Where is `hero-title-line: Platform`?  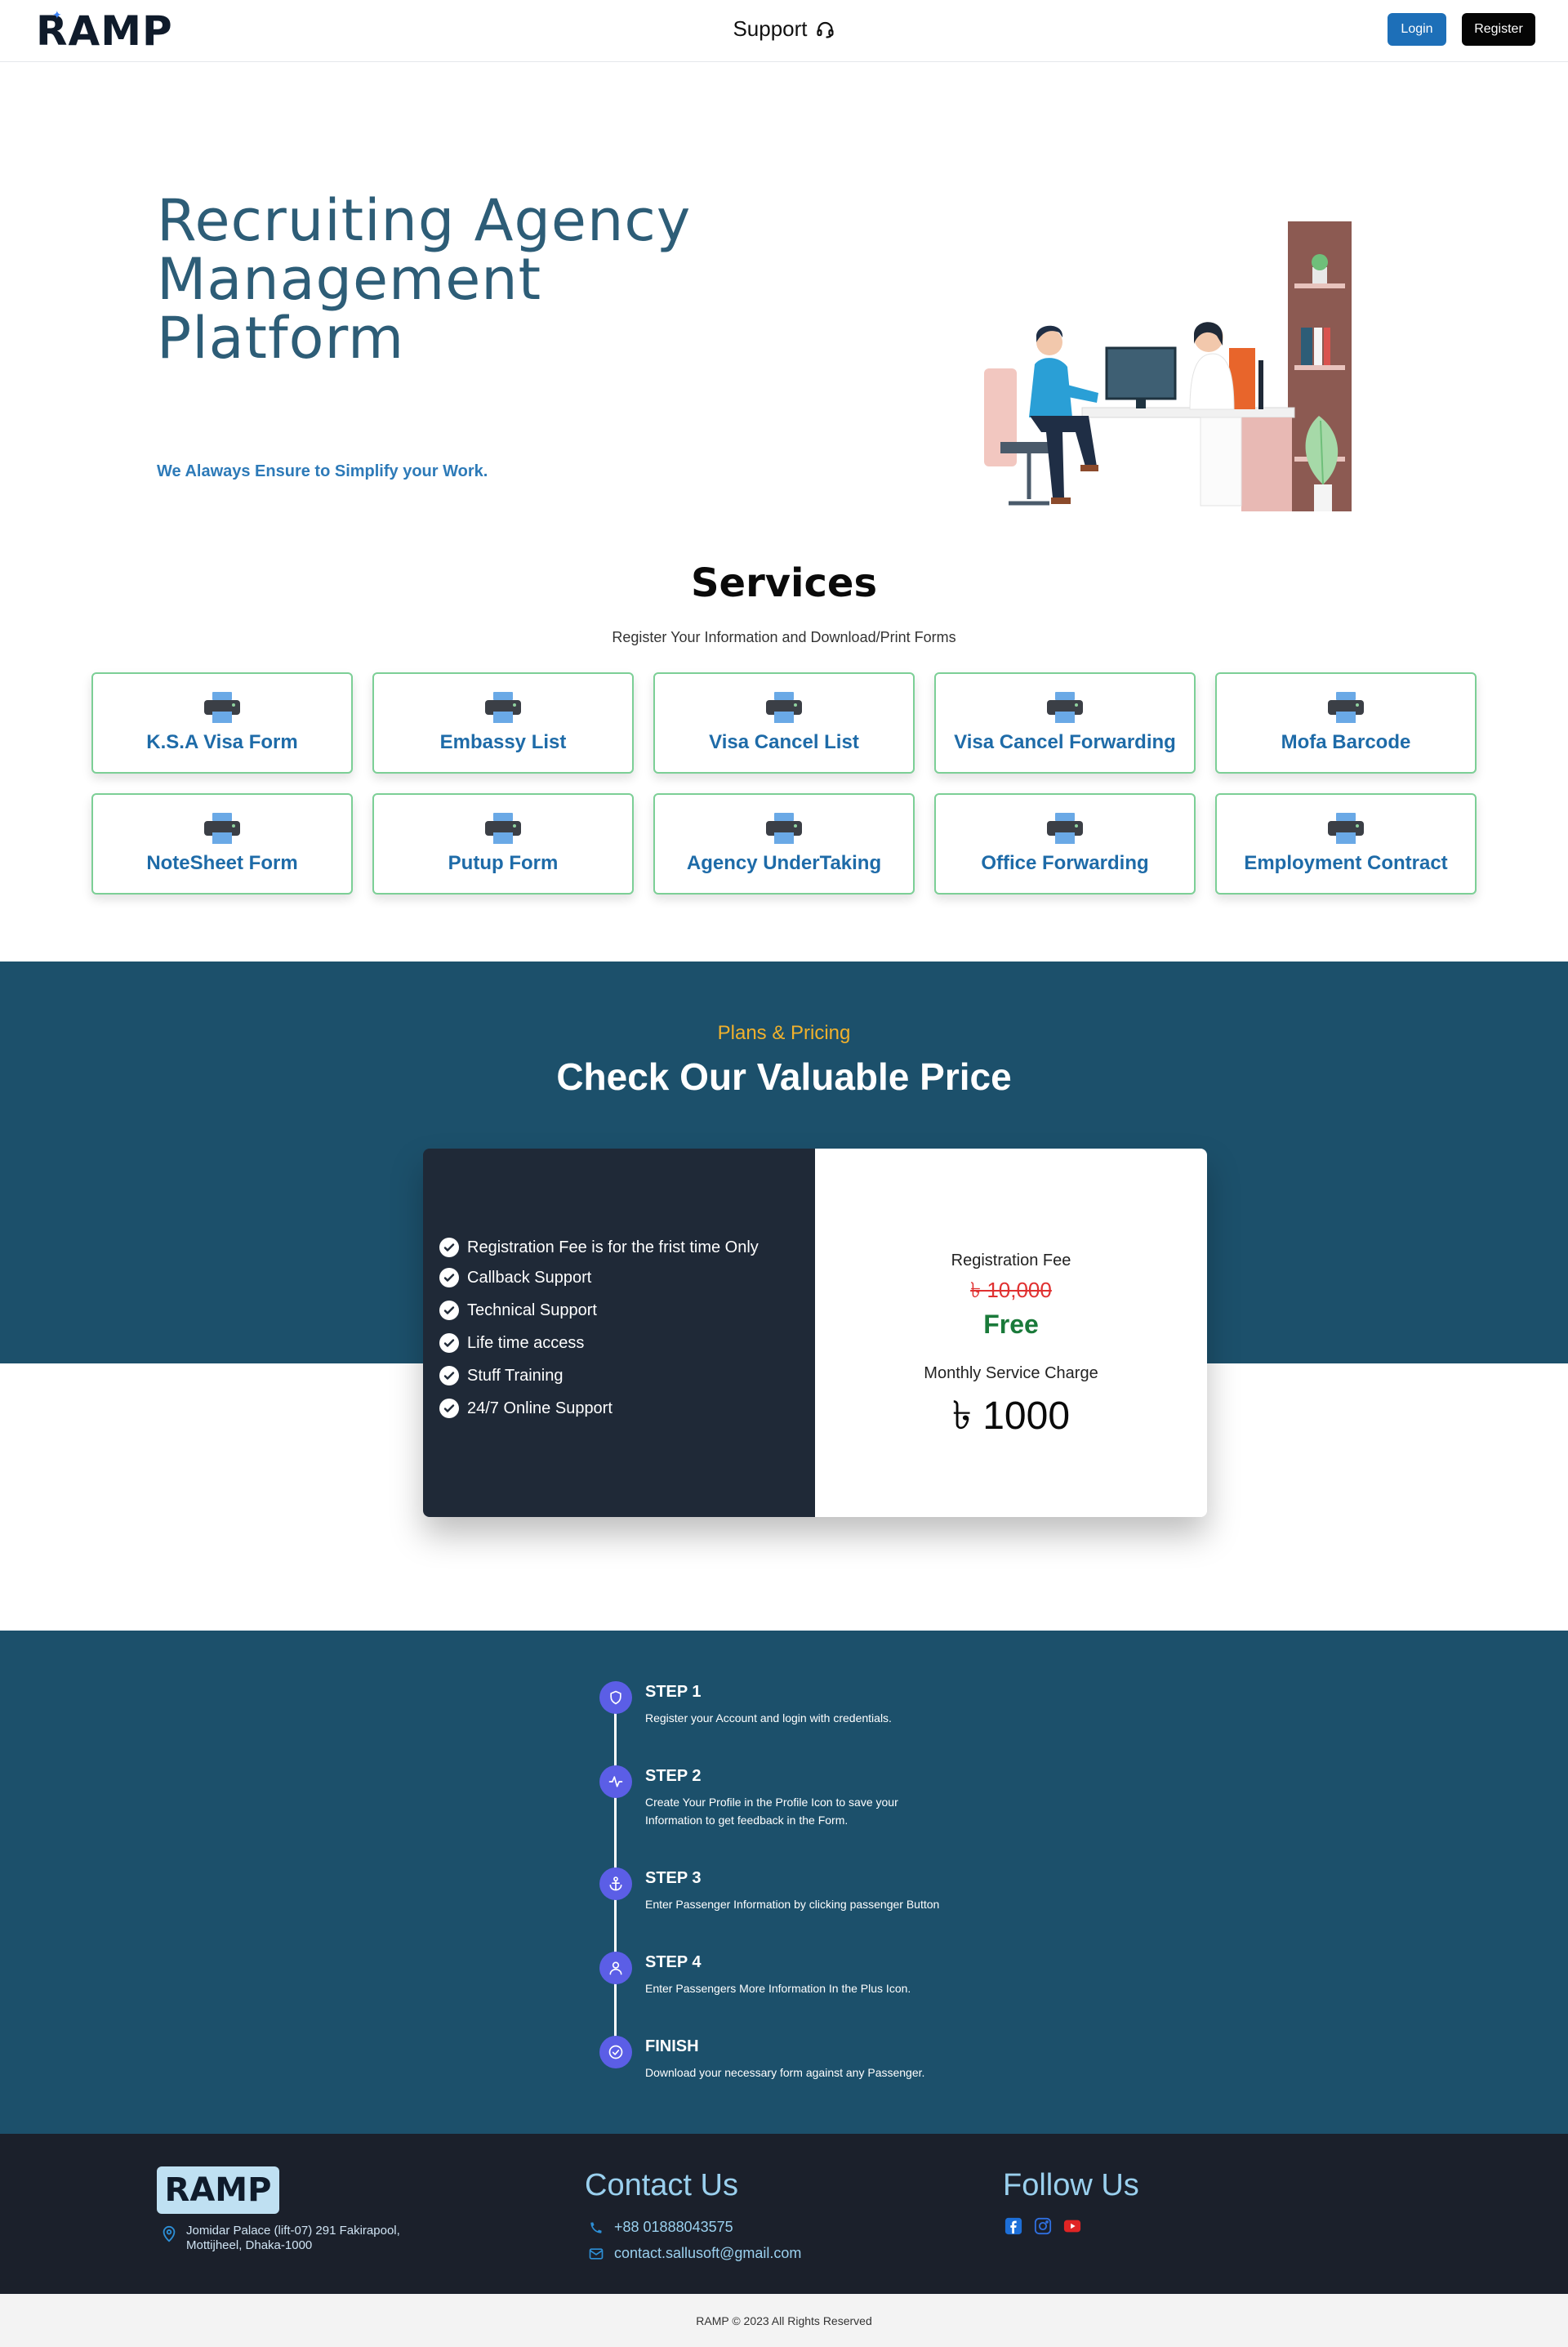
hero-title-line: Platform is located at coordinates (281, 338).